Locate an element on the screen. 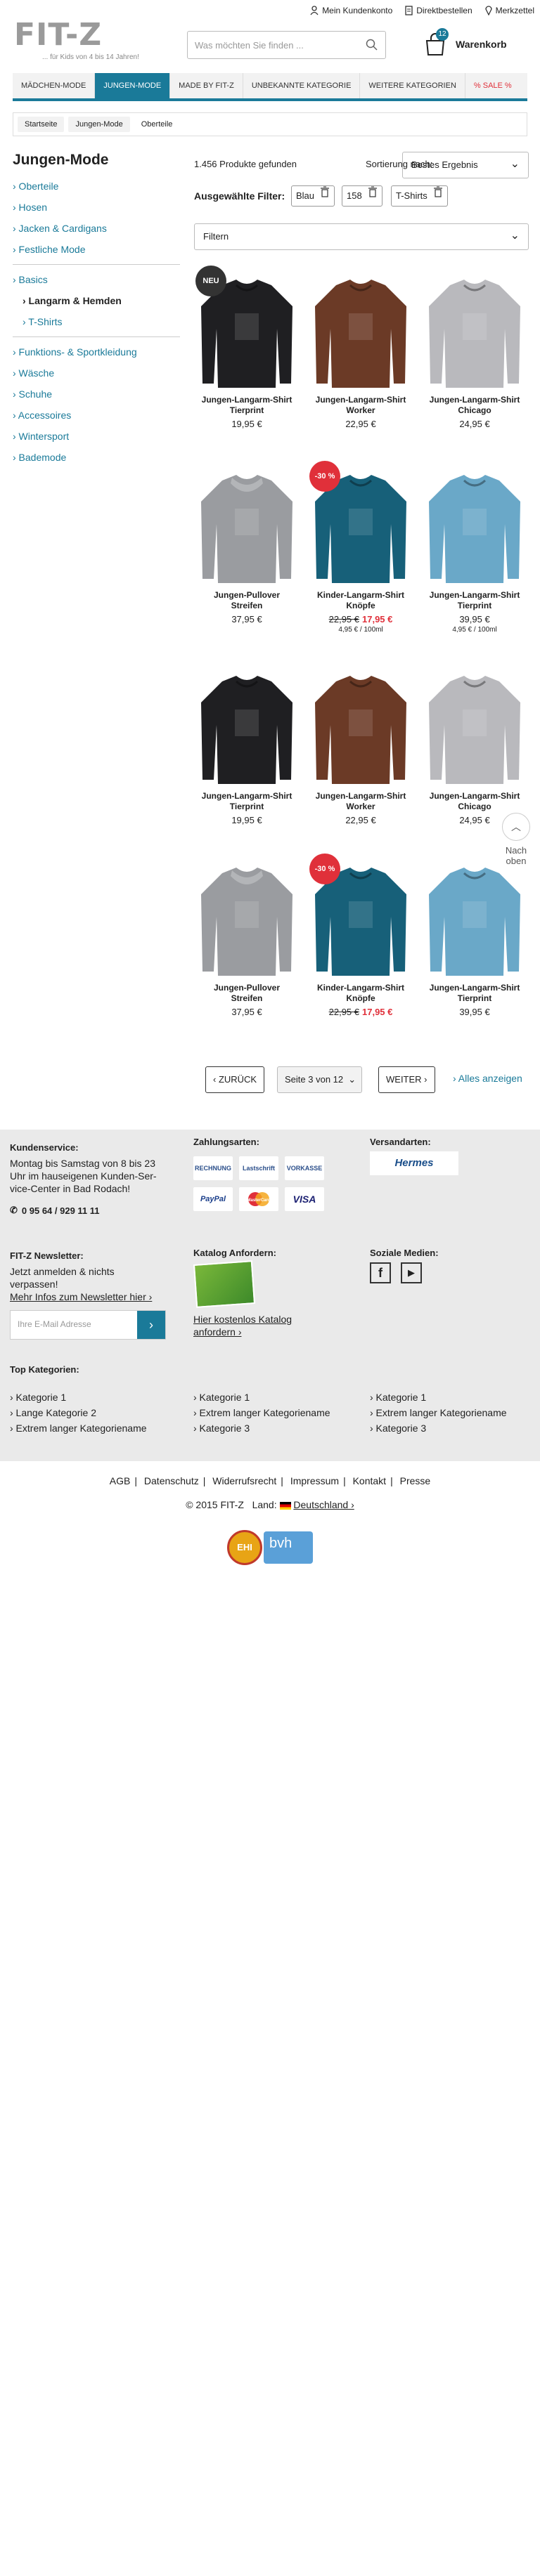 This screenshot has width=540, height=2576. product-card: Jungen-Langarm-Shirt Tierprint 39,95 € is located at coordinates (474, 934).